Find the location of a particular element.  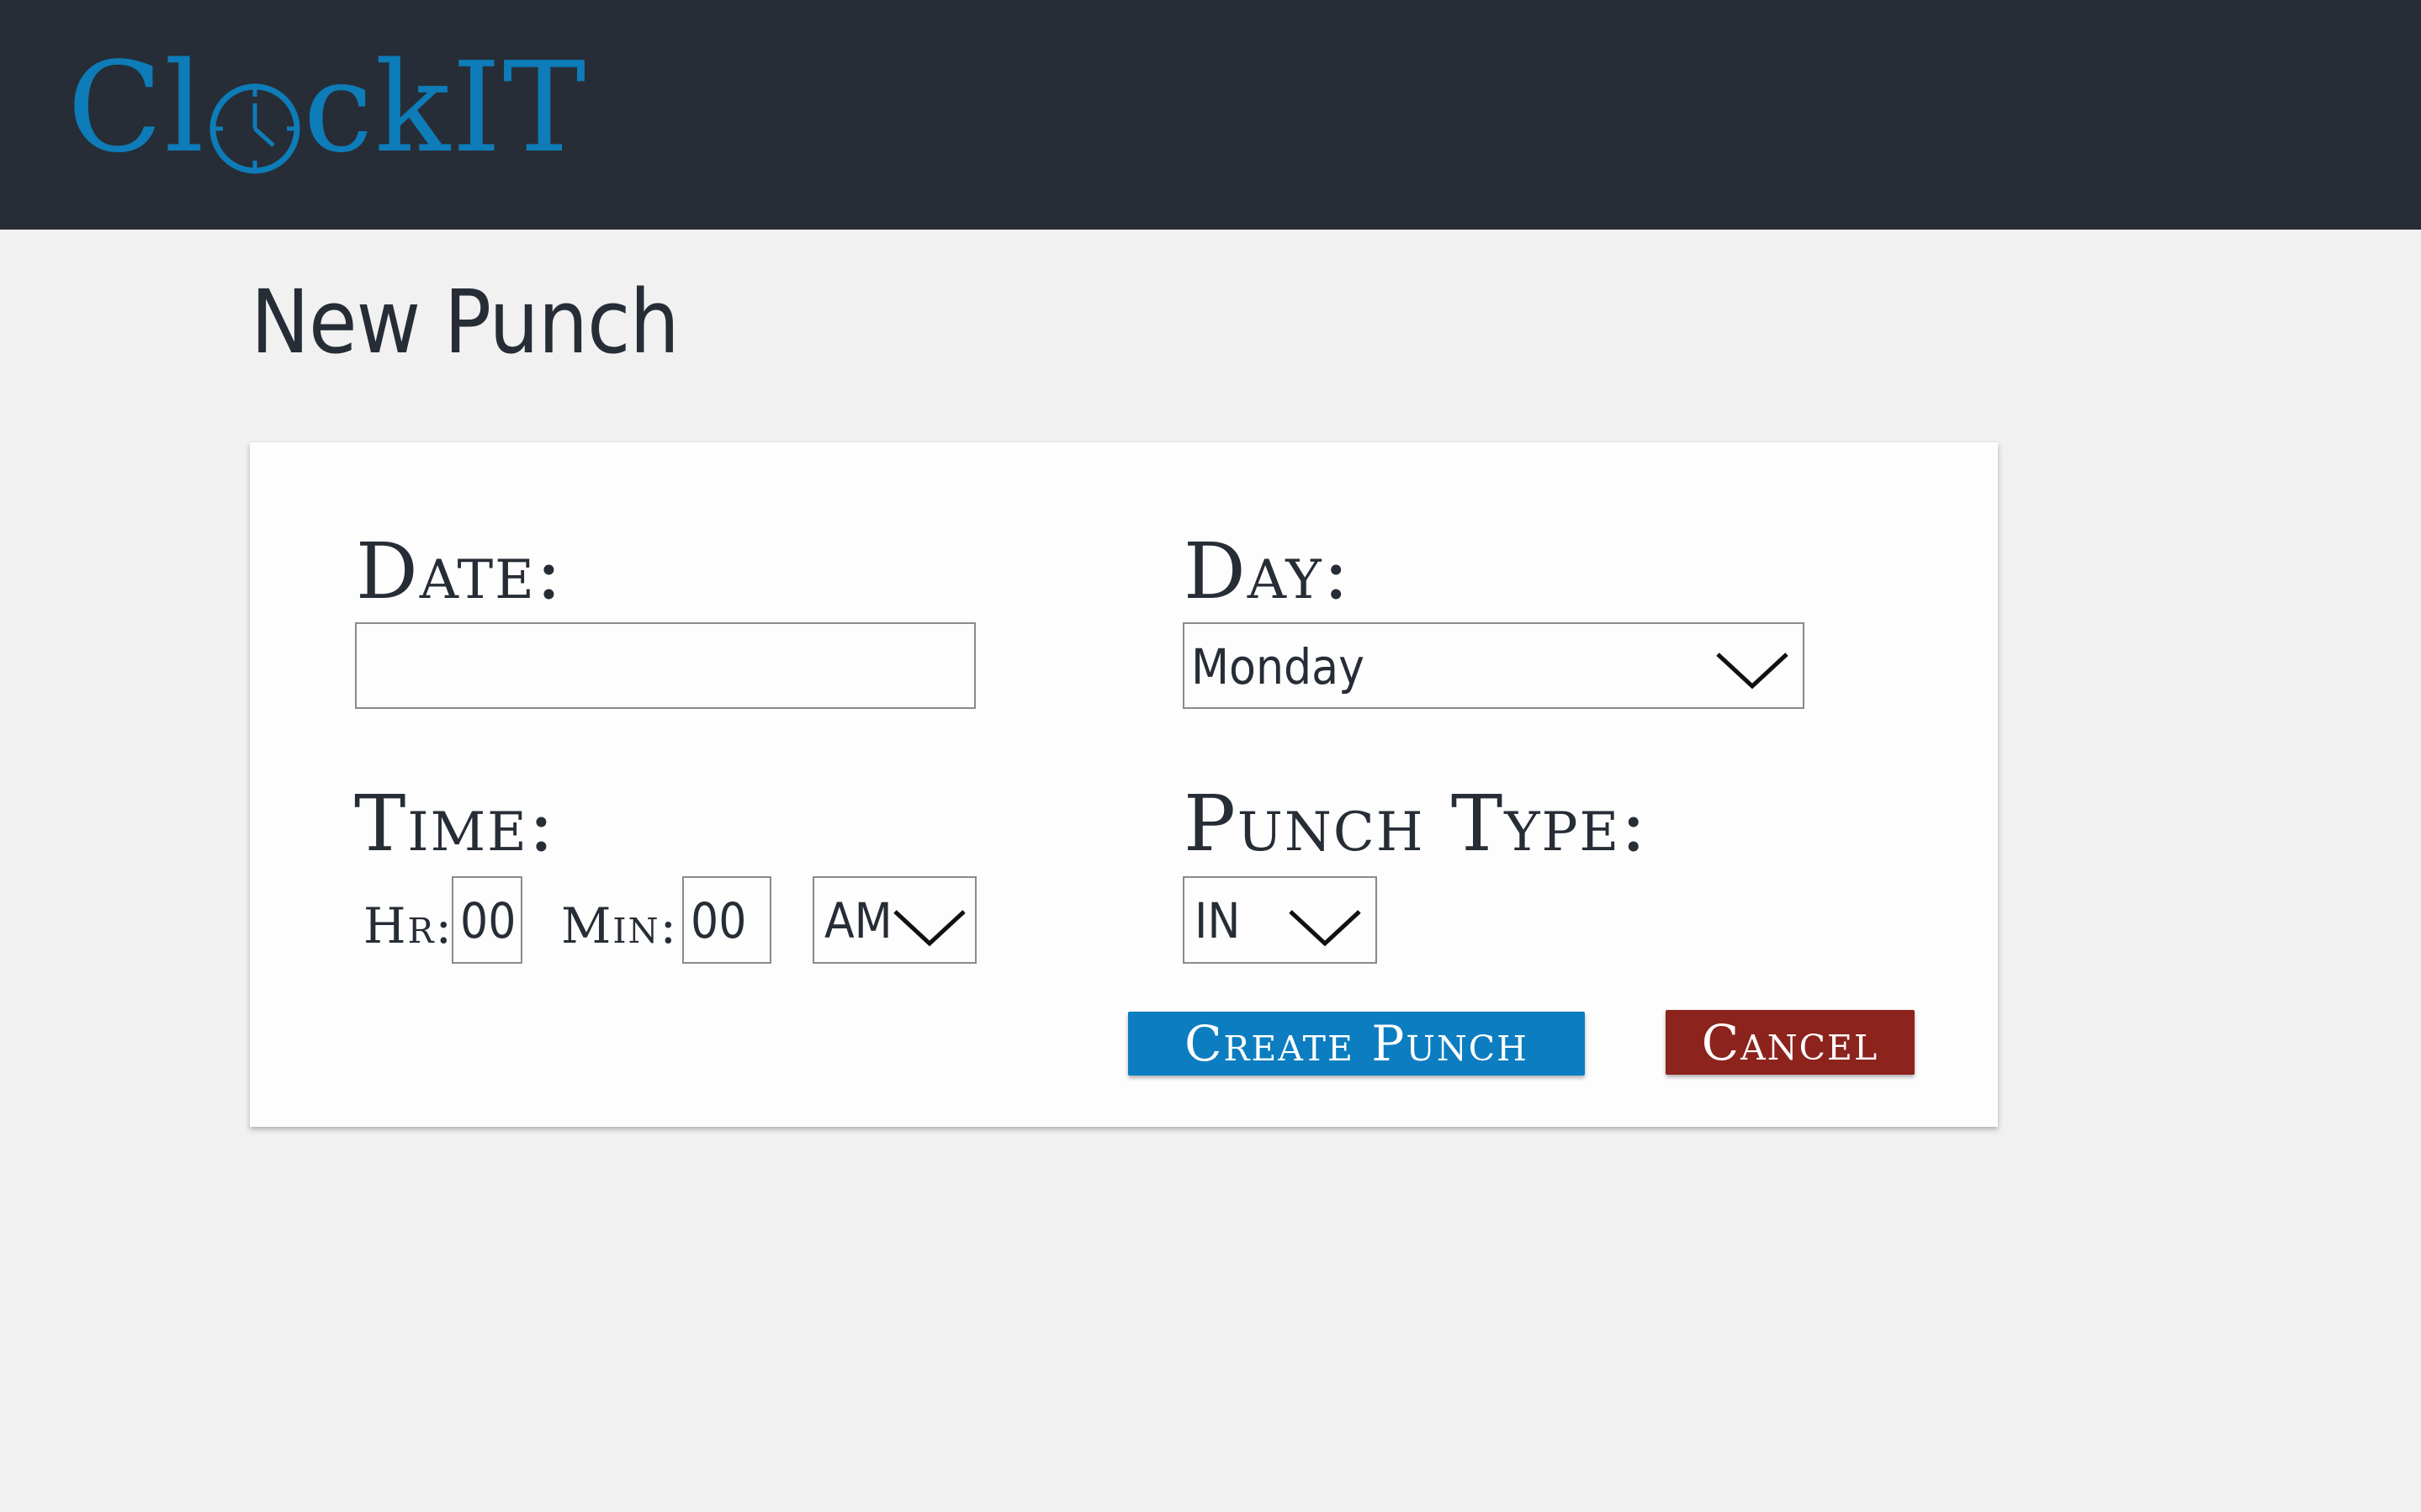

hour-input-value: 00 is located at coordinates (489, 920).